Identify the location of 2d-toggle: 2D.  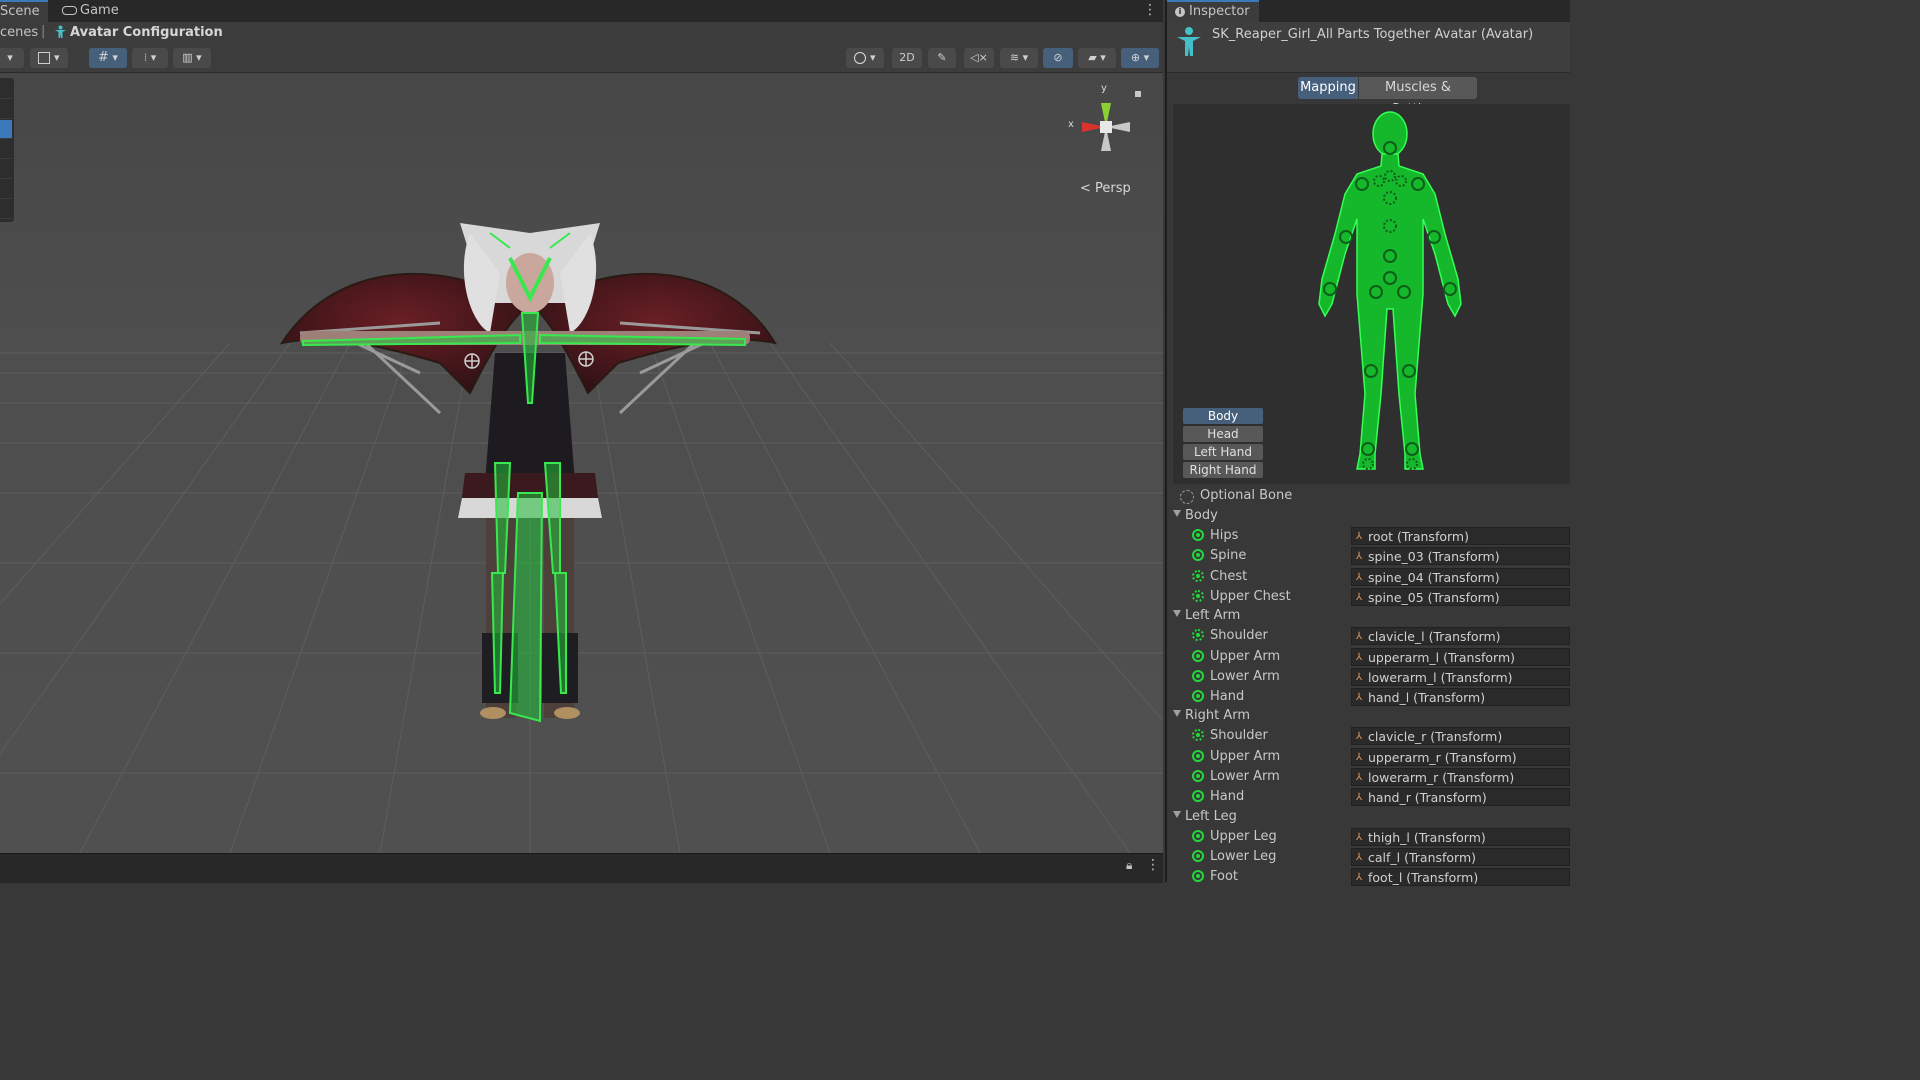
(907, 58).